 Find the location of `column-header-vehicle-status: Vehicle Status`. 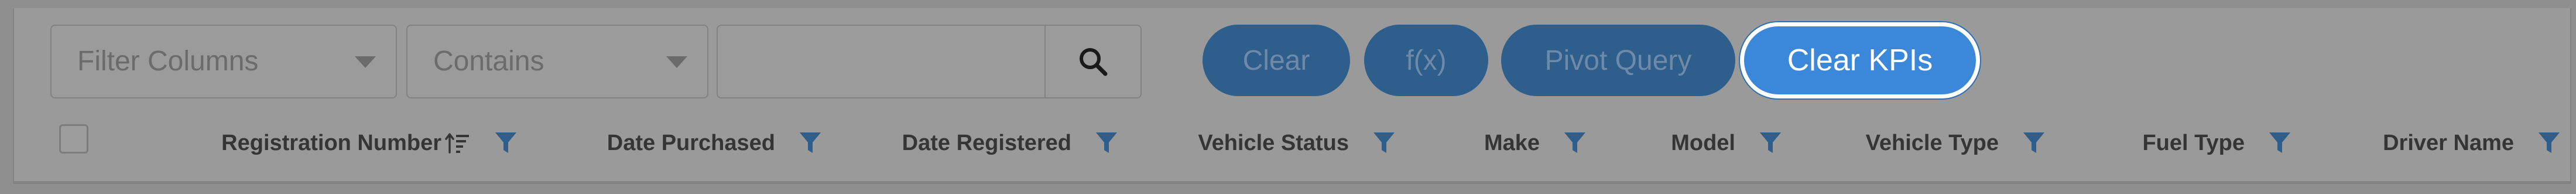

column-header-vehicle-status: Vehicle Status is located at coordinates (1261, 143).